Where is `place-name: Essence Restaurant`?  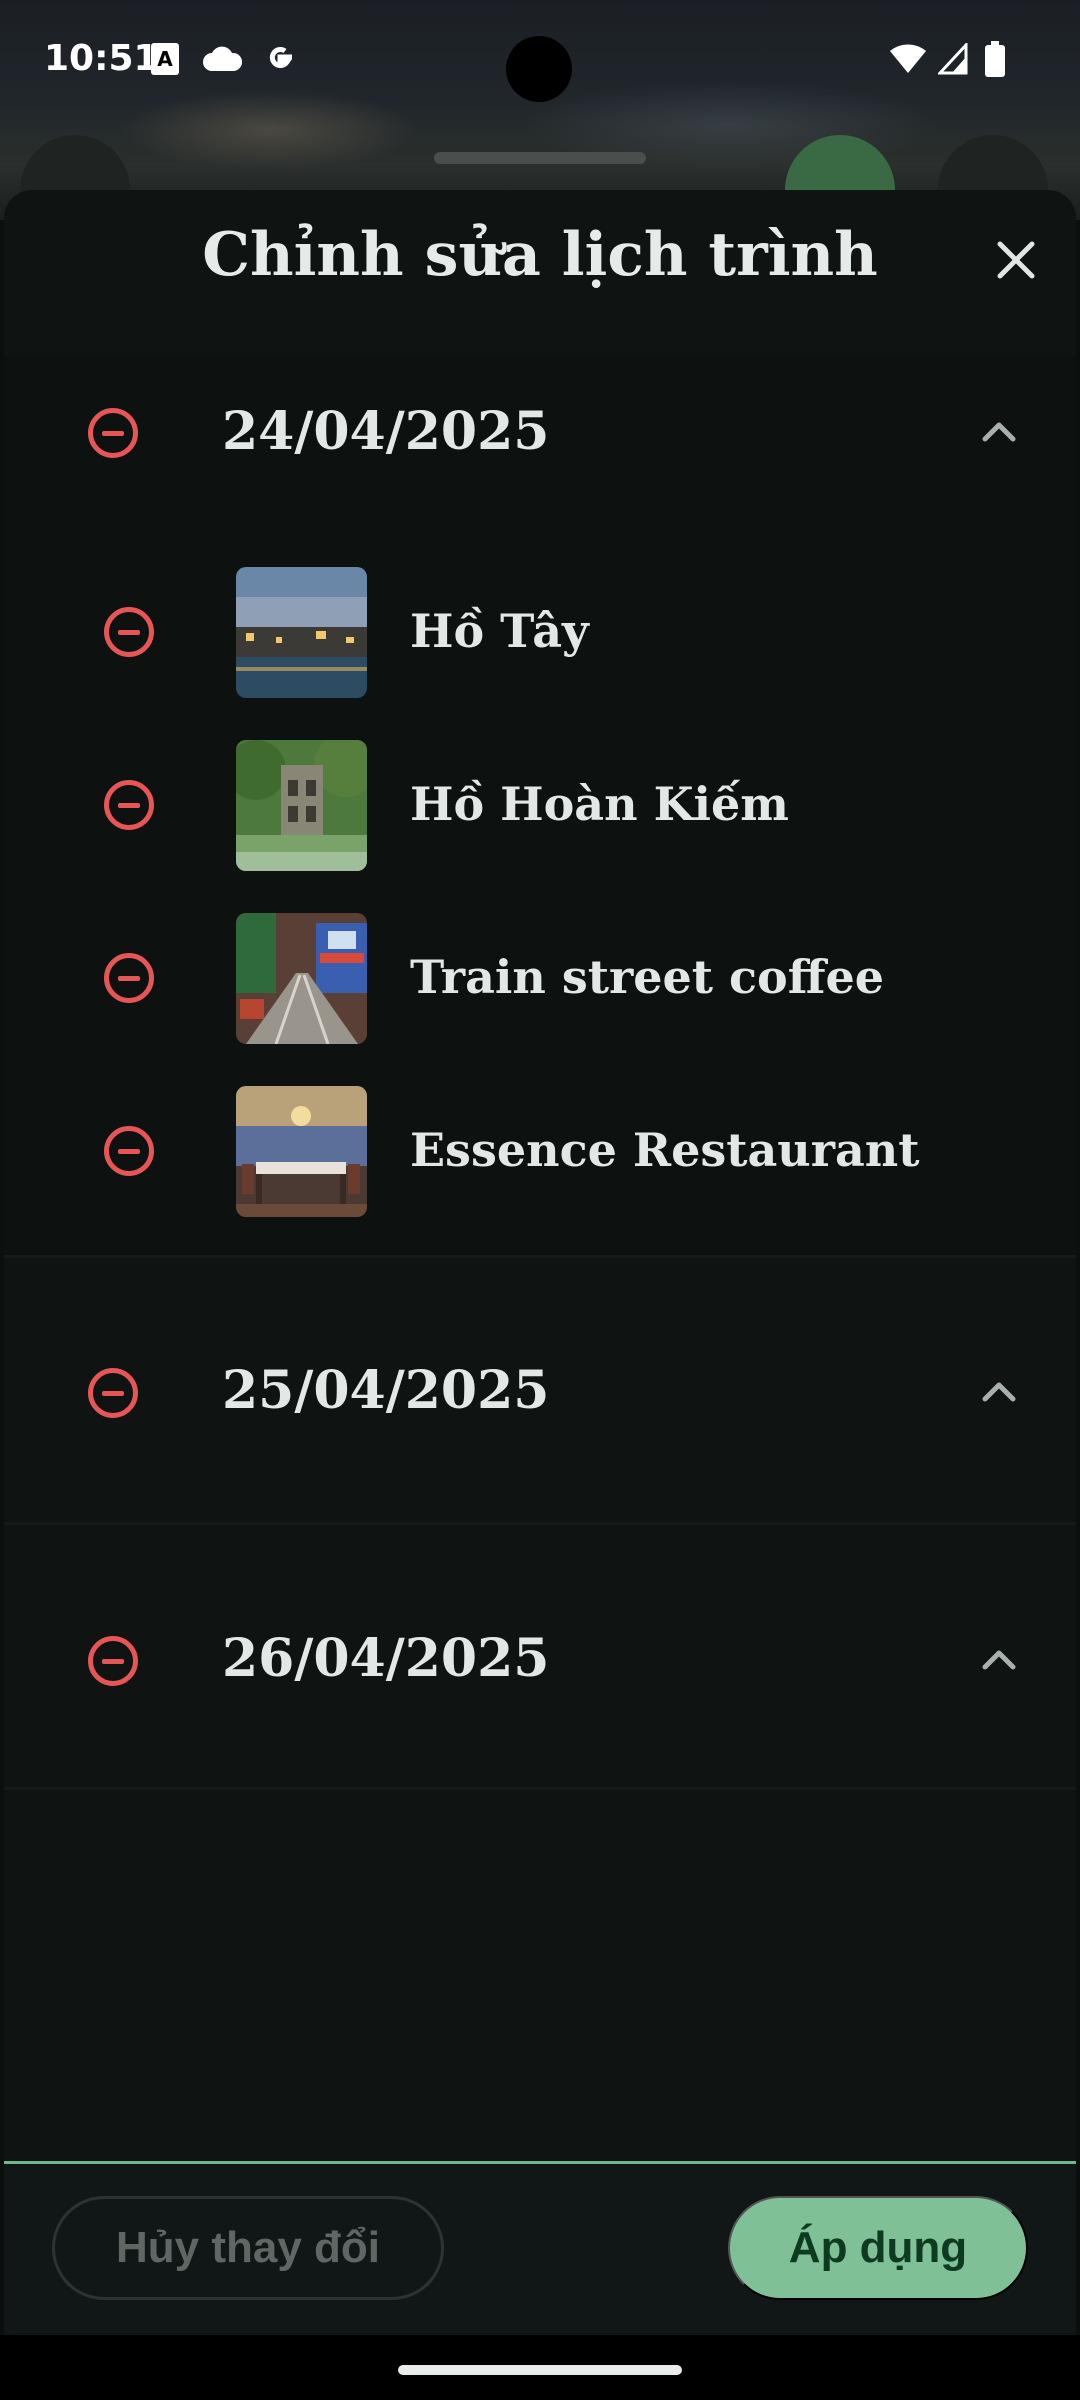
place-name: Essence Restaurant is located at coordinates (665, 1150).